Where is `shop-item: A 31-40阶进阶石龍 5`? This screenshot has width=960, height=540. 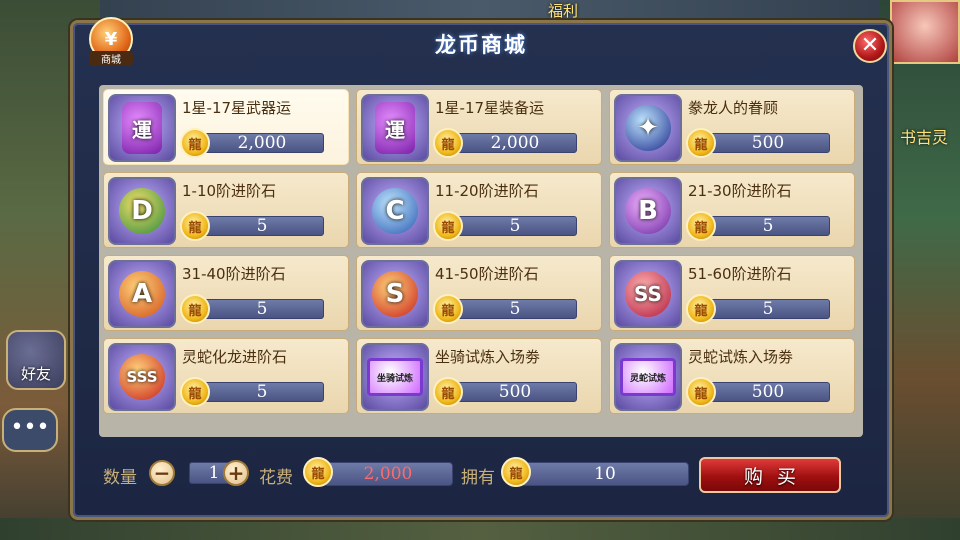 shop-item: A 31-40阶进阶石龍 5 is located at coordinates (226, 293).